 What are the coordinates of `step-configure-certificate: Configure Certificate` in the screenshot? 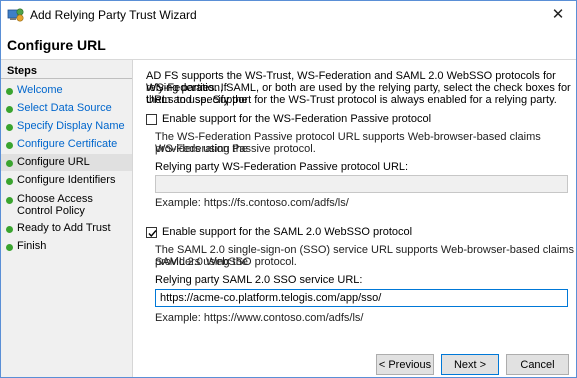 It's located at (66, 144).